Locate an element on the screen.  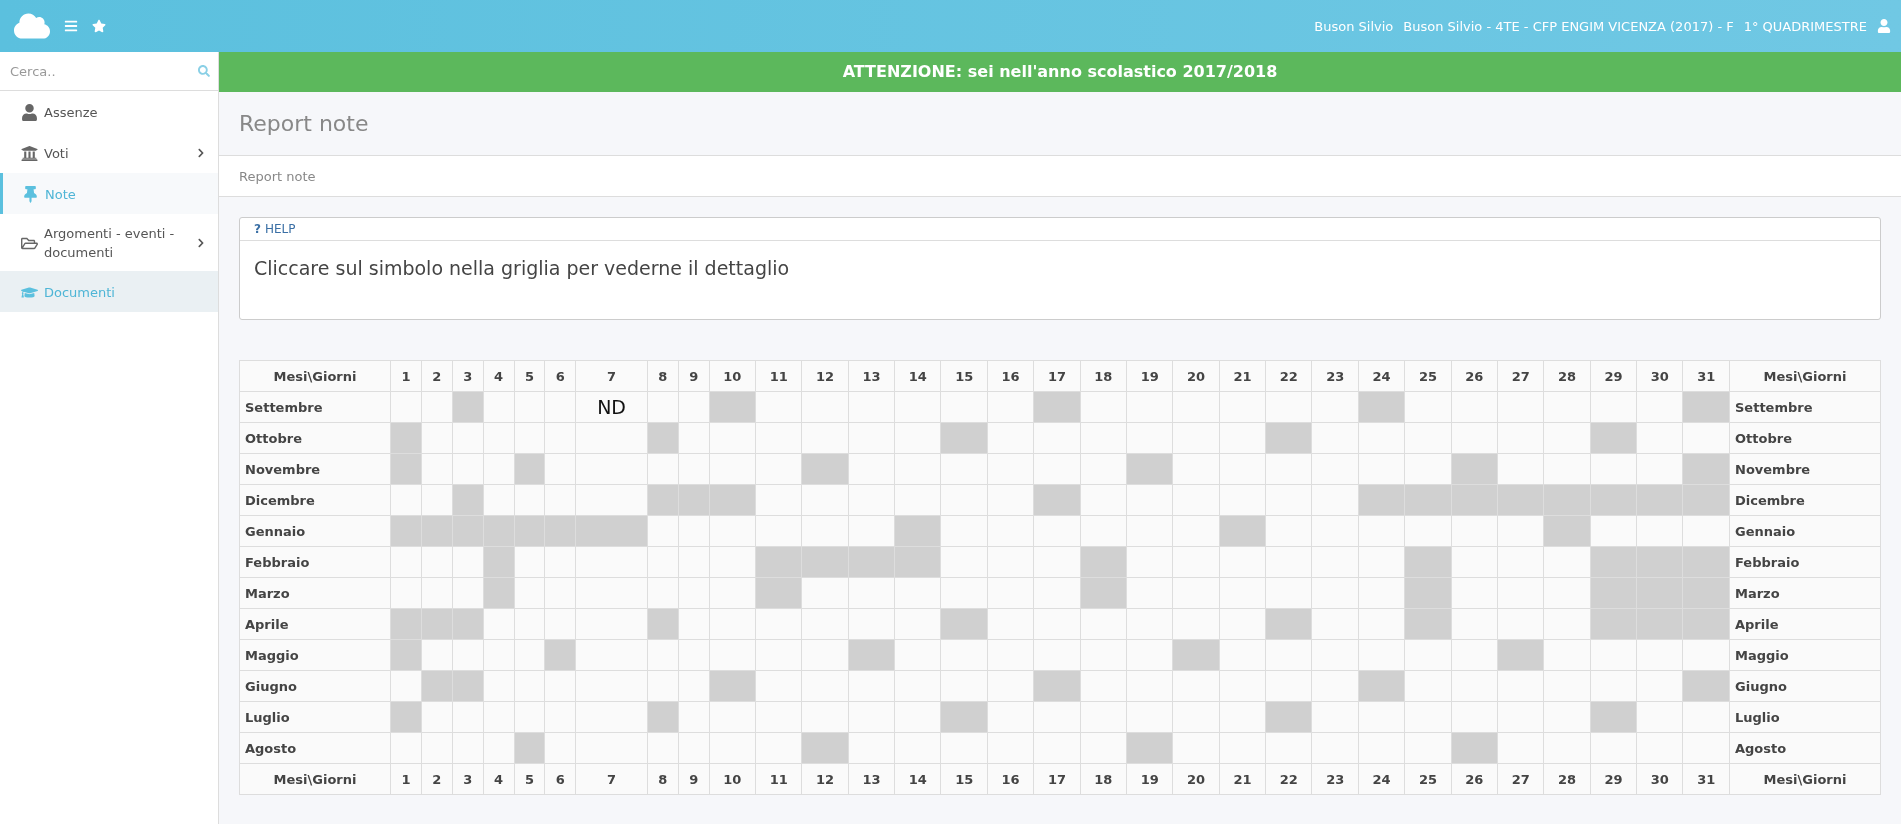
user-name: Buson Silvio is located at coordinates (1354, 26).